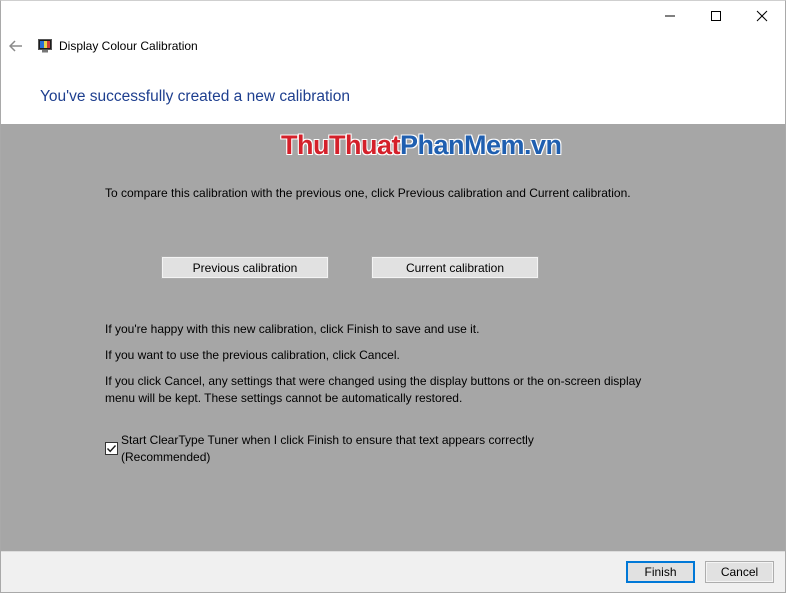 Image resolution: width=786 pixels, height=593 pixels. What do you see at coordinates (340, 145) in the screenshot?
I see `watermark-part-1: ThuThuat` at bounding box center [340, 145].